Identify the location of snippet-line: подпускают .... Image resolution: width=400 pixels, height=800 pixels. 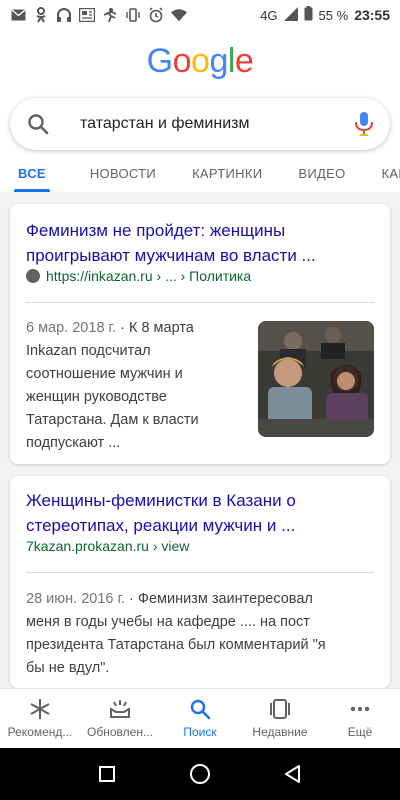
(73, 443).